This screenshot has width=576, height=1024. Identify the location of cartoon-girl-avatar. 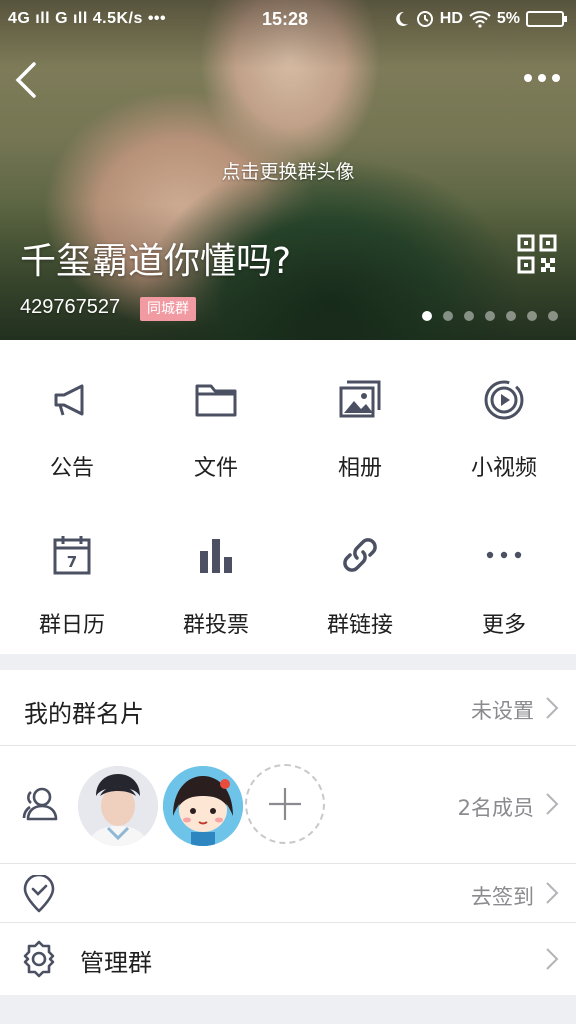
(203, 806).